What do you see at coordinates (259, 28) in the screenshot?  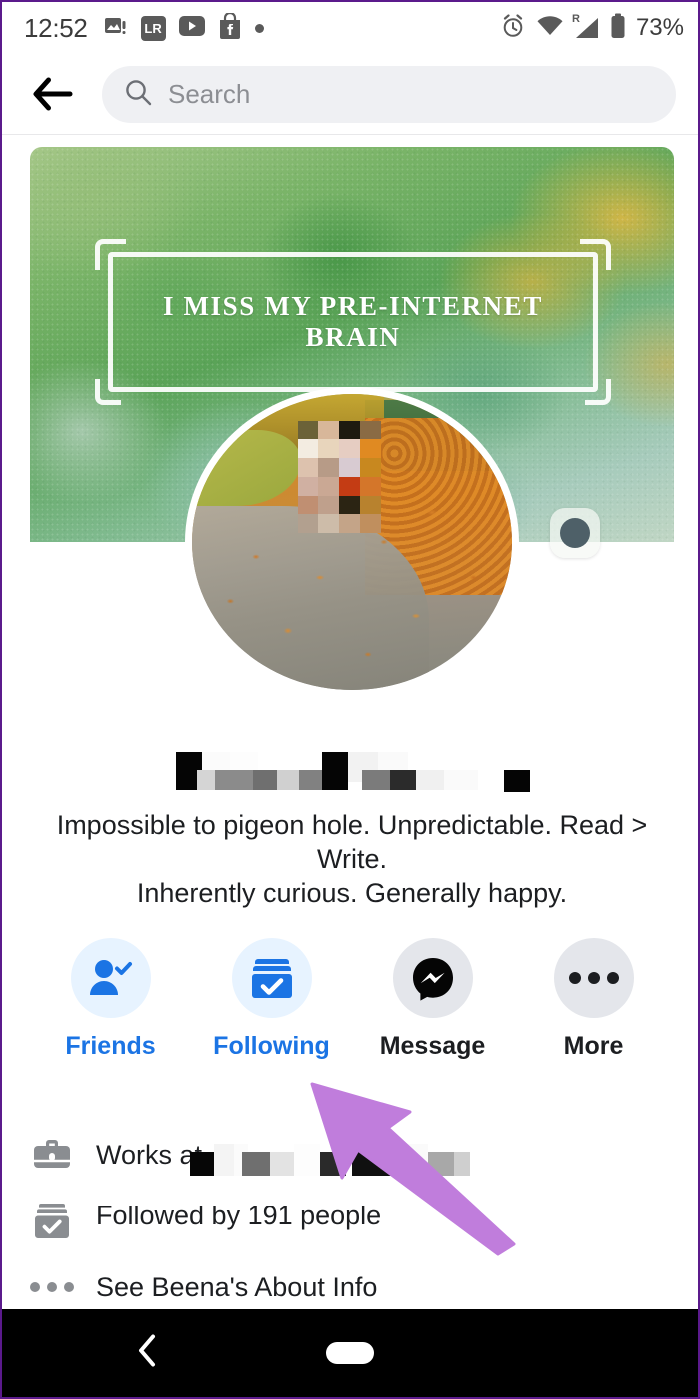 I see `dot-icon` at bounding box center [259, 28].